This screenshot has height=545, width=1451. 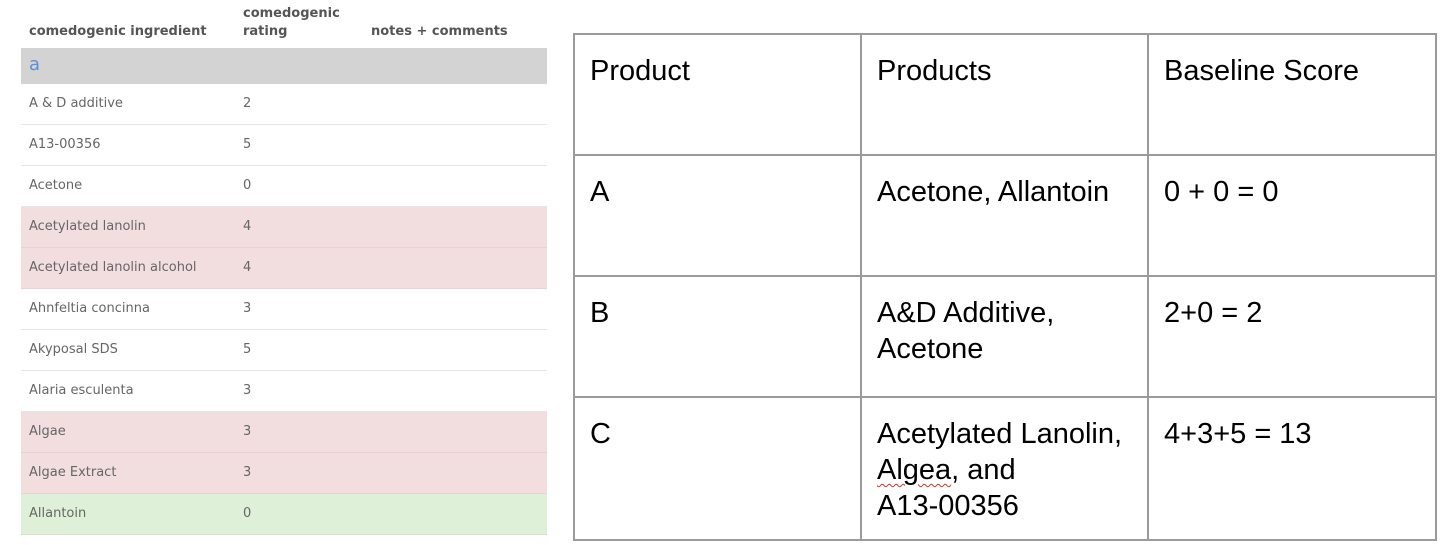 What do you see at coordinates (1292, 336) in the screenshot?
I see `score-cell: 2+0 = 2` at bounding box center [1292, 336].